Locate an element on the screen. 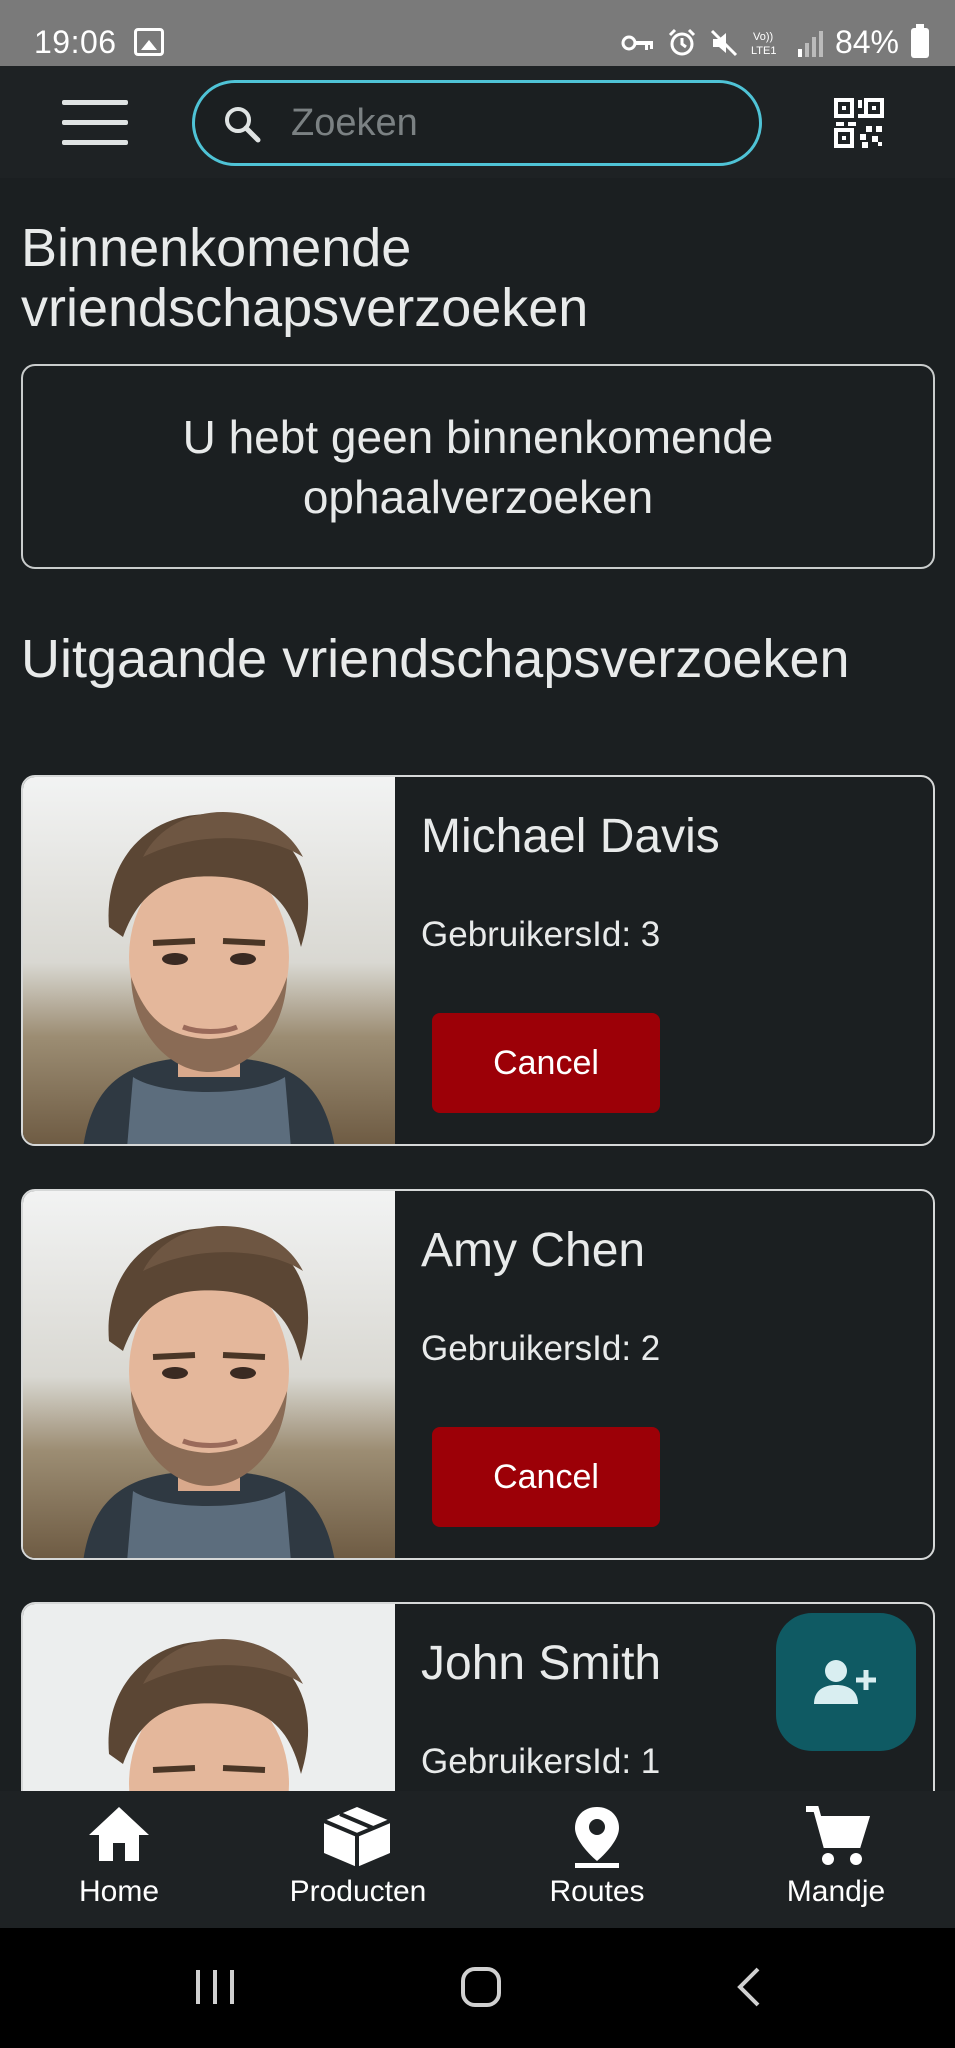  add-person-icon is located at coordinates (845, 1682).